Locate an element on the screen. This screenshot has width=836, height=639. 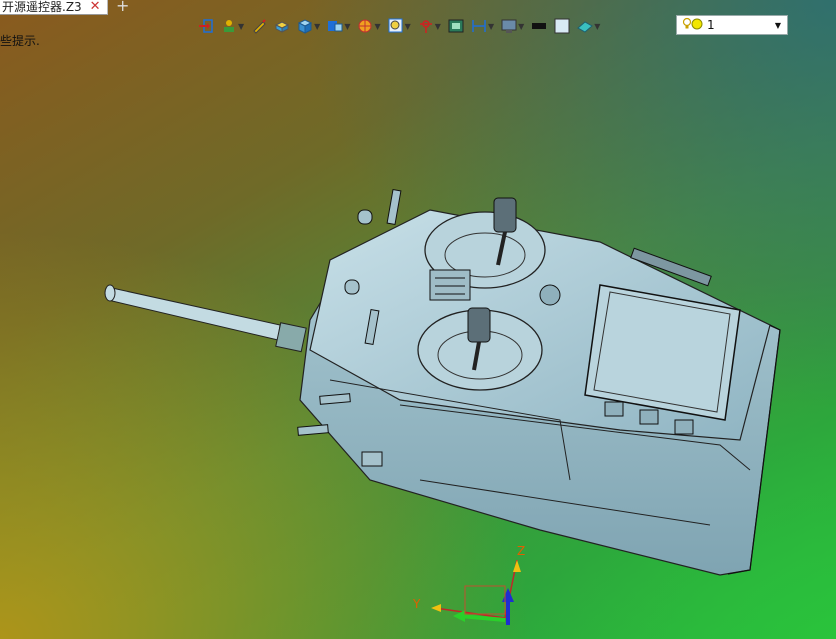
right-stick is located at coordinates (479, 325).